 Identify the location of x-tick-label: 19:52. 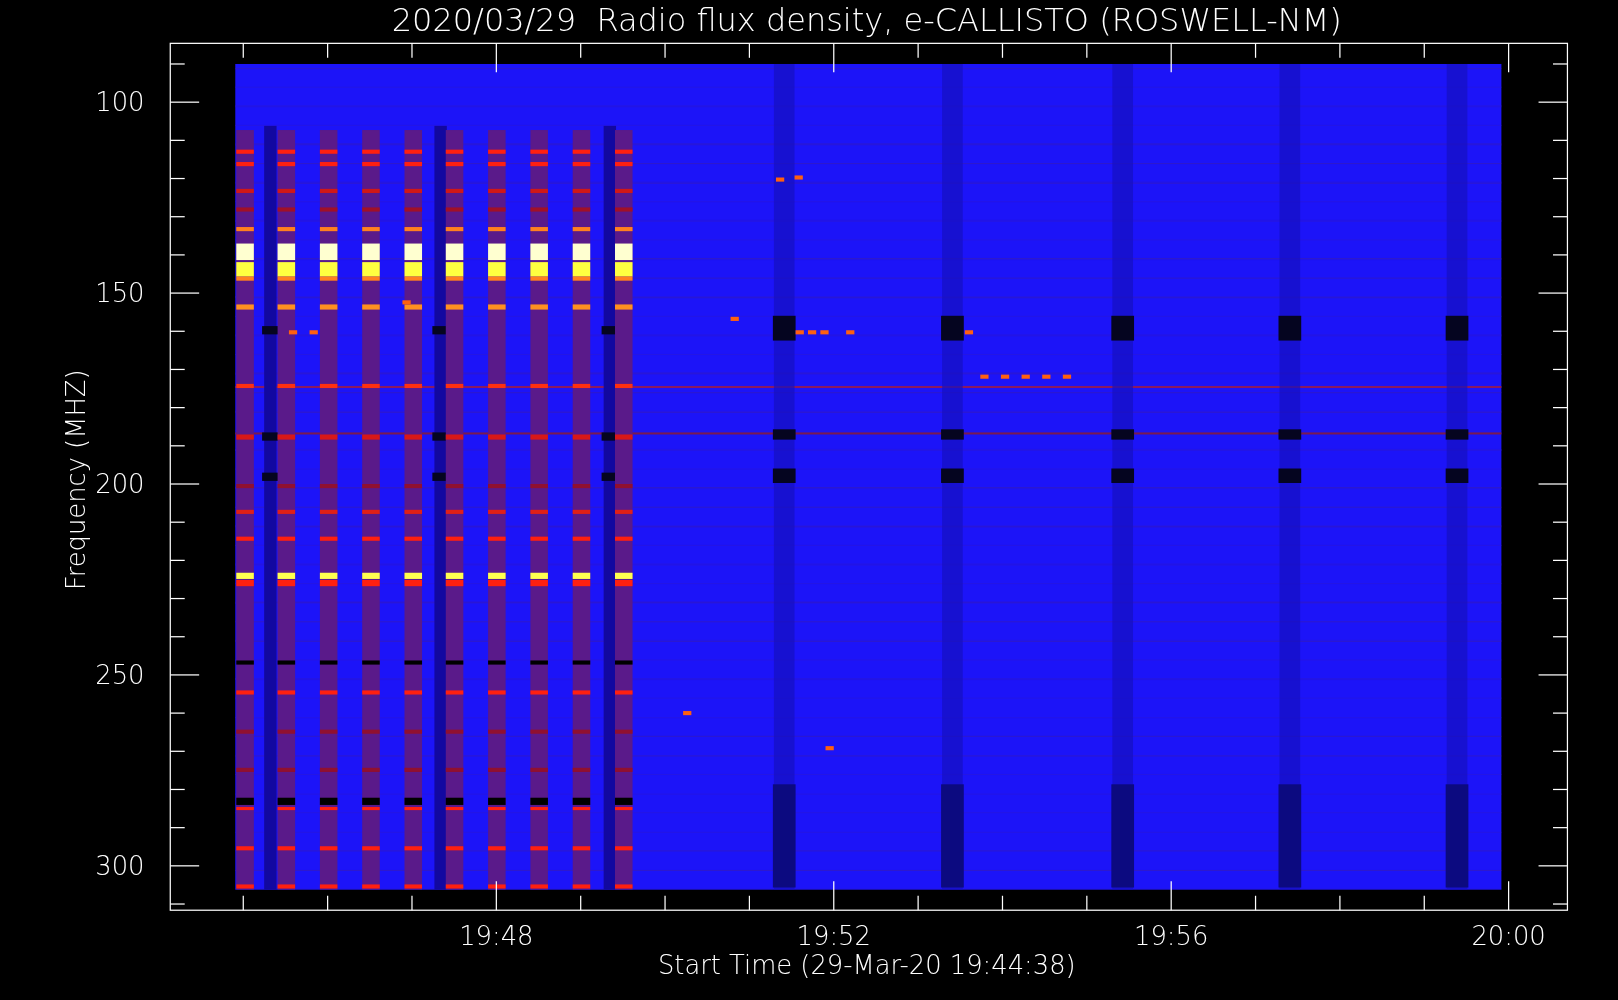
(833, 936).